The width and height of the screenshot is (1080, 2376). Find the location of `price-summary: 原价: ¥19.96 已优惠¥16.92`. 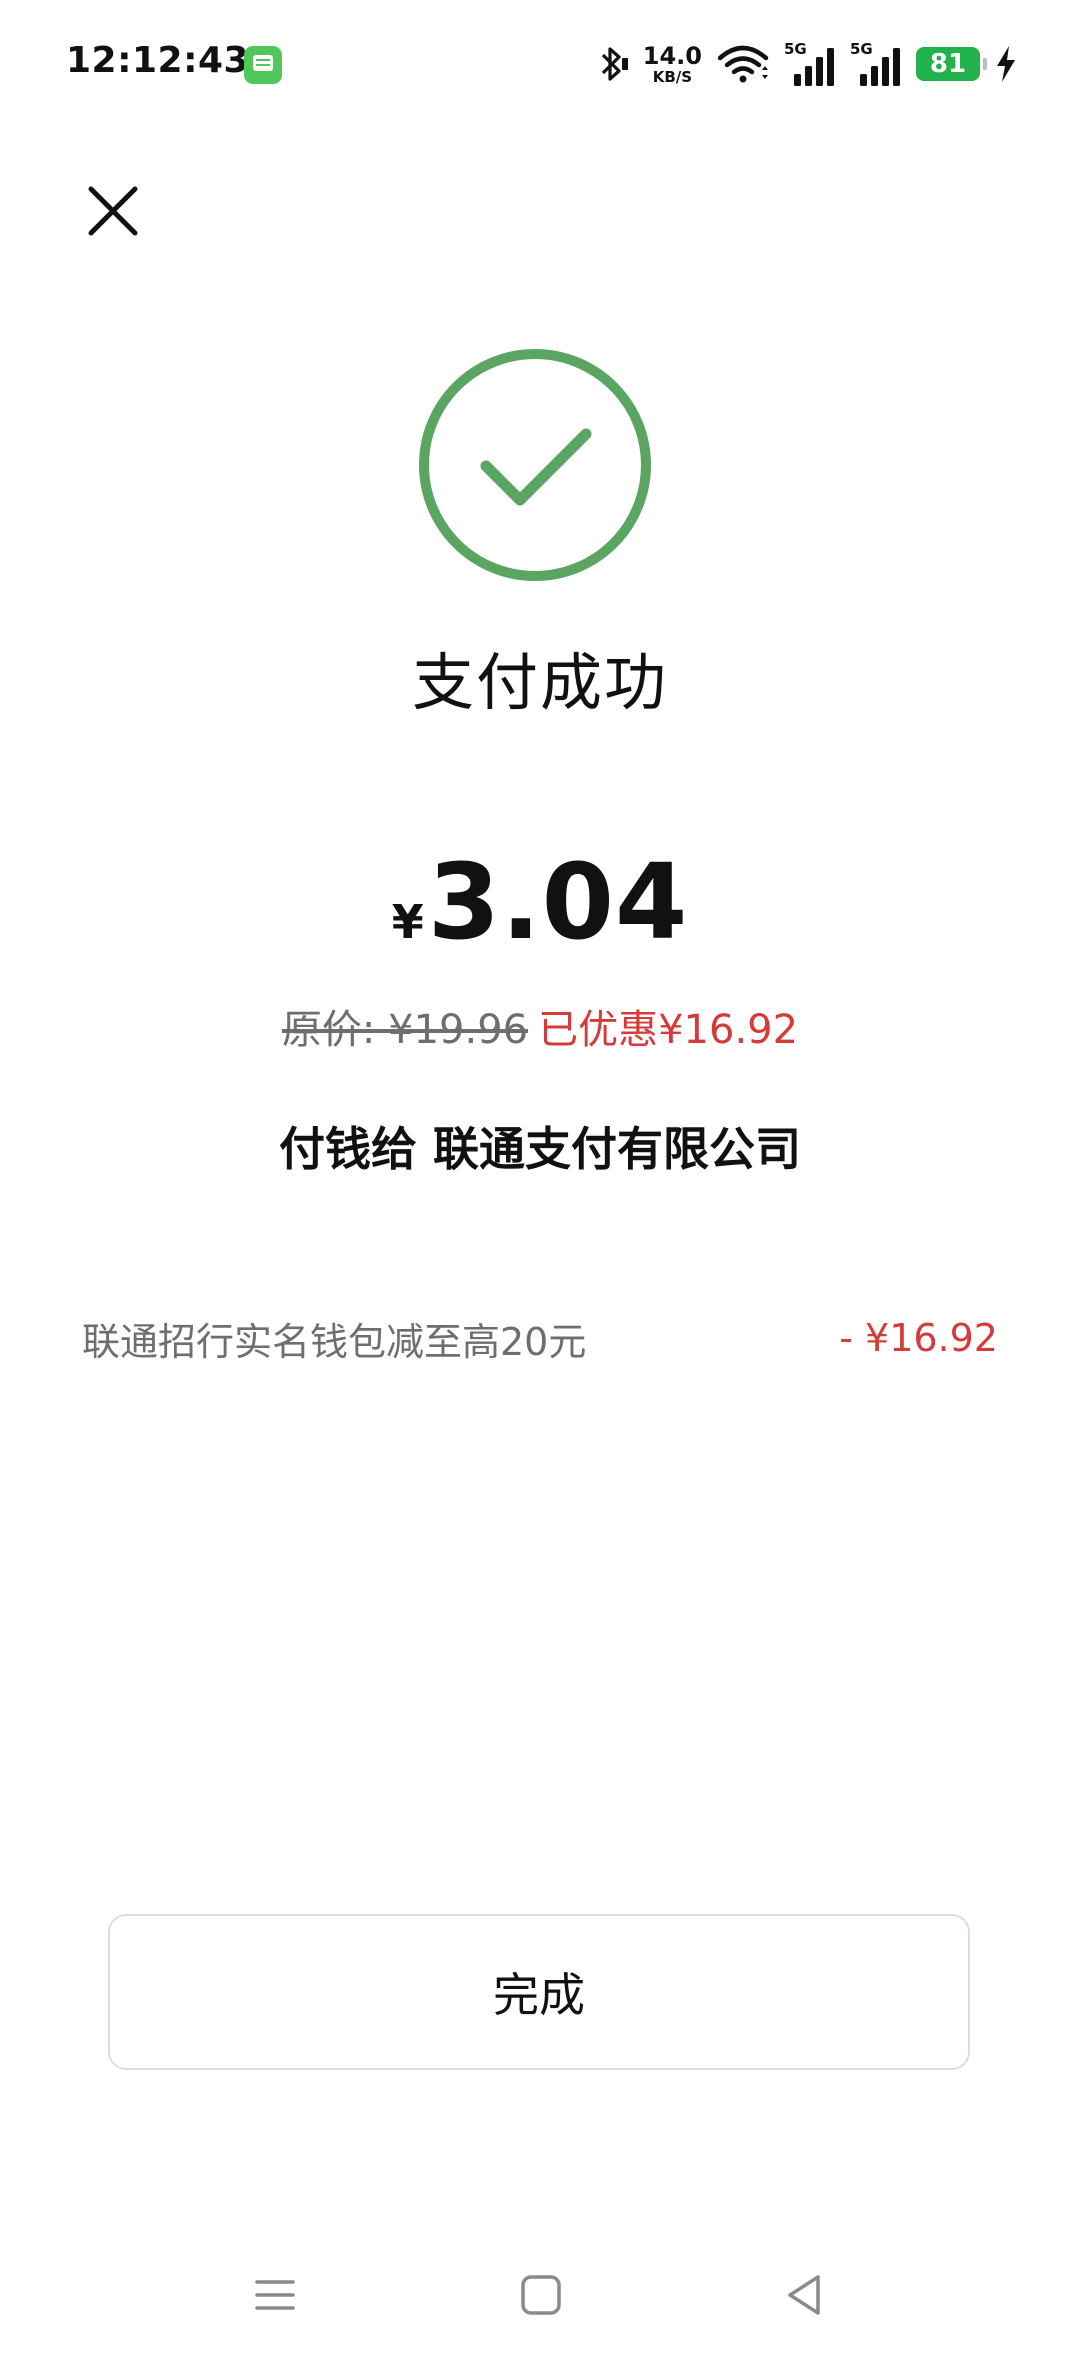

price-summary: 原价: ¥19.96 已优惠¥16.92 is located at coordinates (540, 1030).